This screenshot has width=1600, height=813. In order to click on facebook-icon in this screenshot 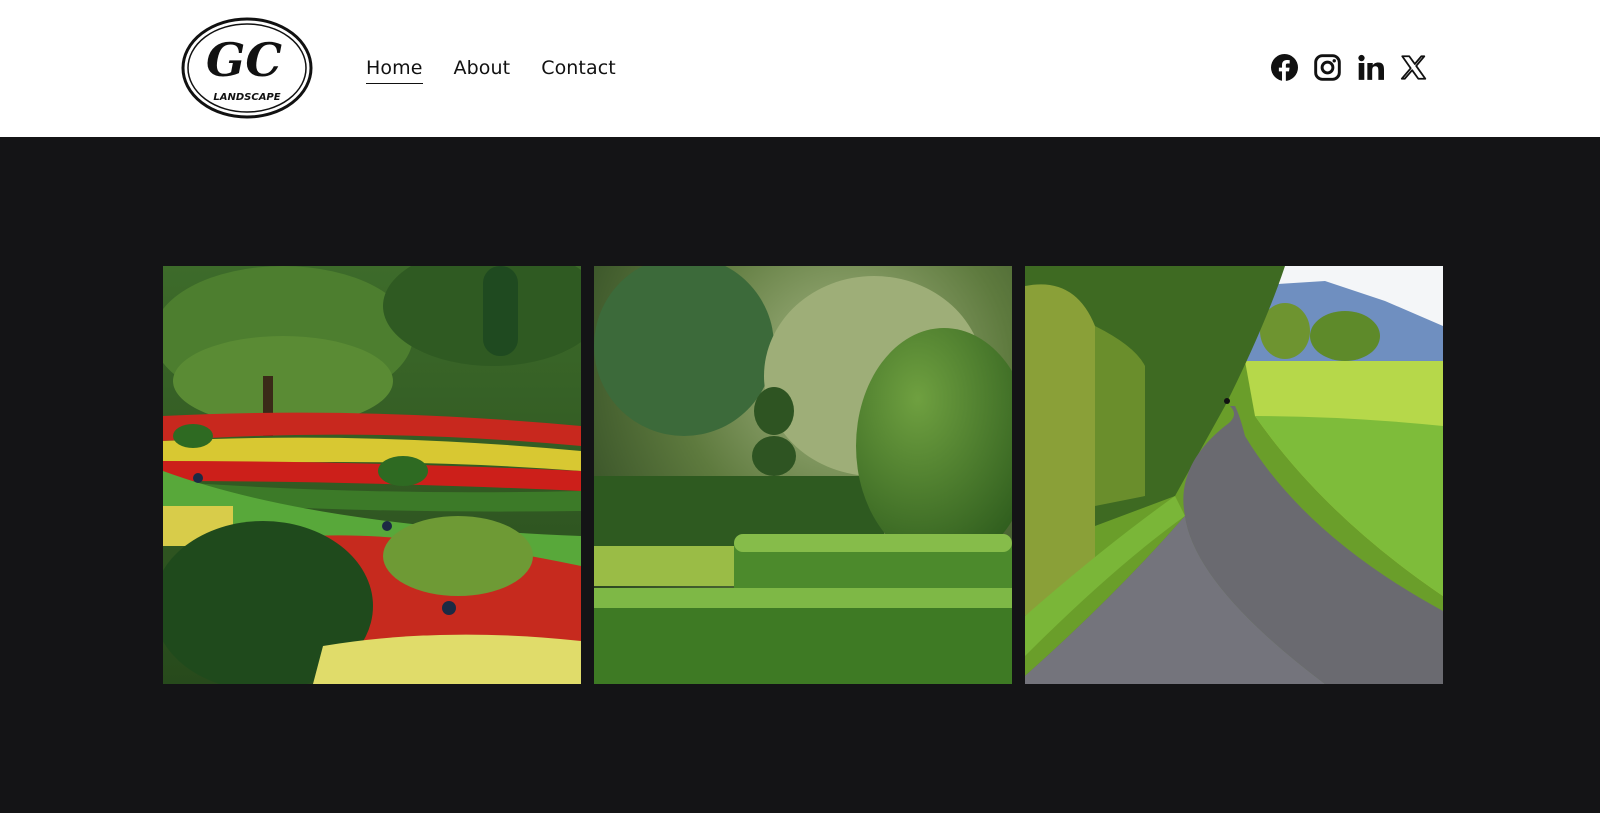, I will do `click(1284, 67)`.